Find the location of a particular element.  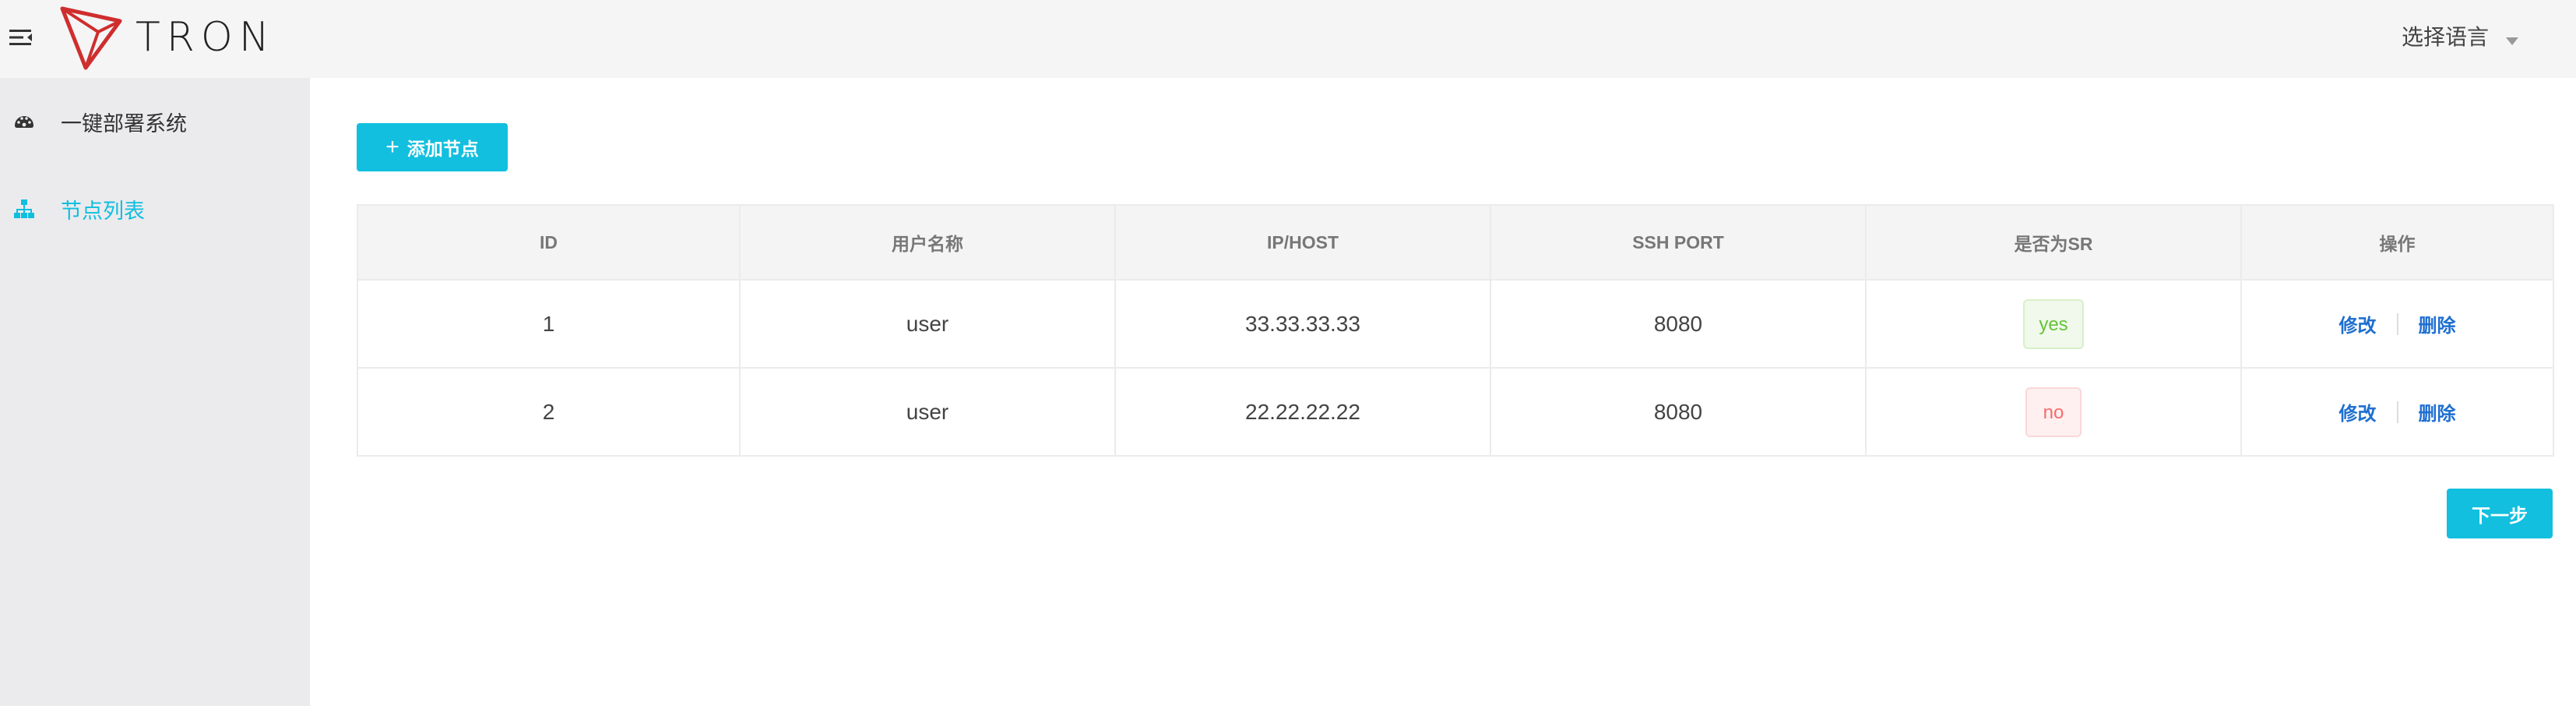

top-header: TRON 选择语言 is located at coordinates (1288, 39).